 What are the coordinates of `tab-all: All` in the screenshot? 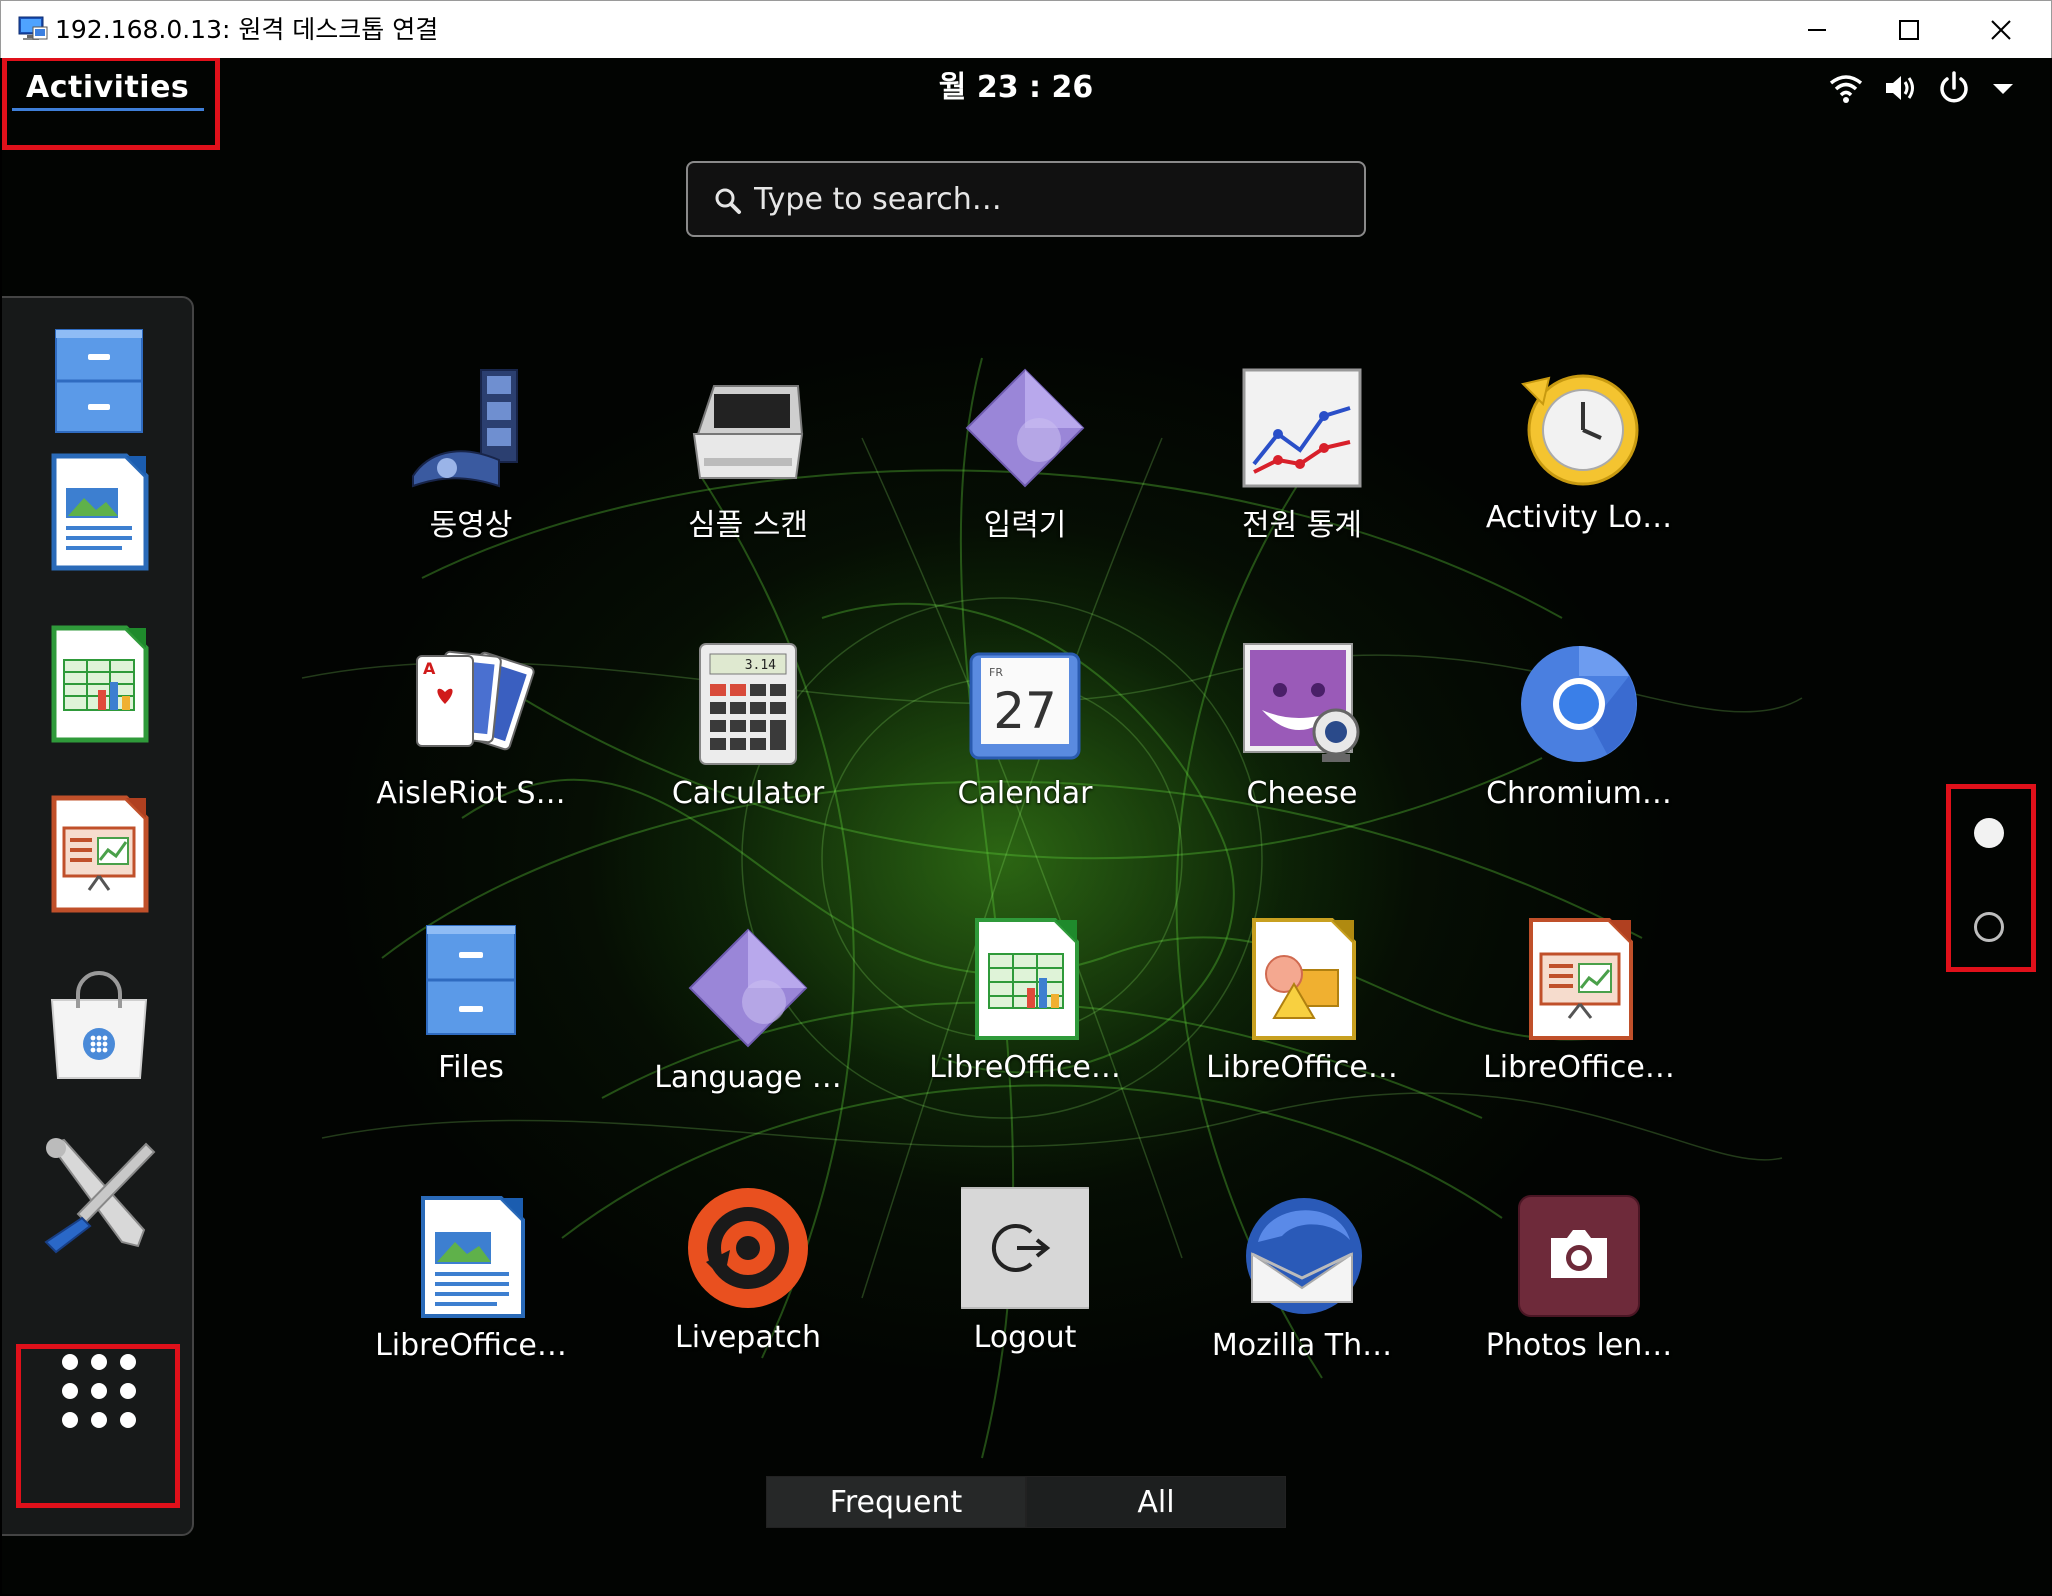 It's located at (1156, 1502).